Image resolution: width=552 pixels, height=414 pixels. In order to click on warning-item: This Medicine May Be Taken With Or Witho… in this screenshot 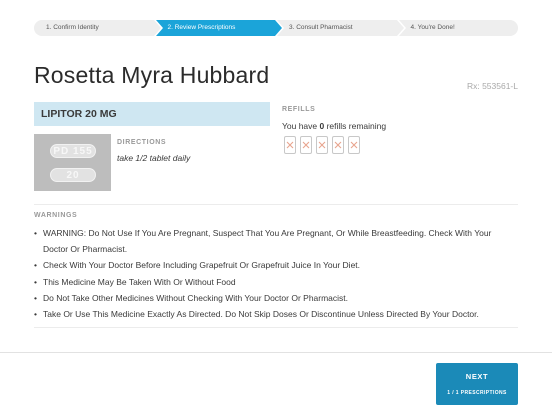, I will do `click(276, 282)`.